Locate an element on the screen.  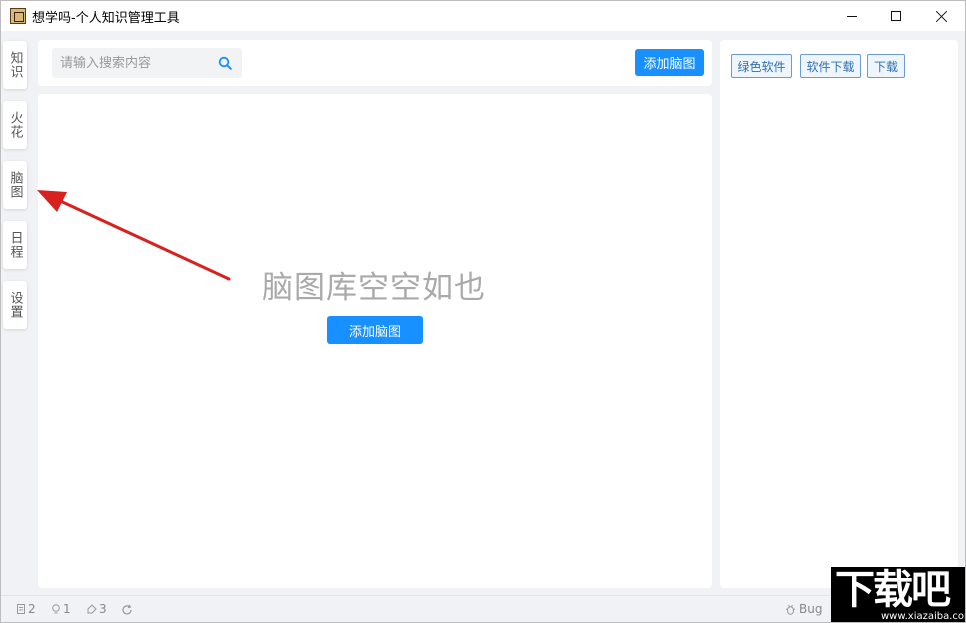
minimize-button is located at coordinates (852, 16).